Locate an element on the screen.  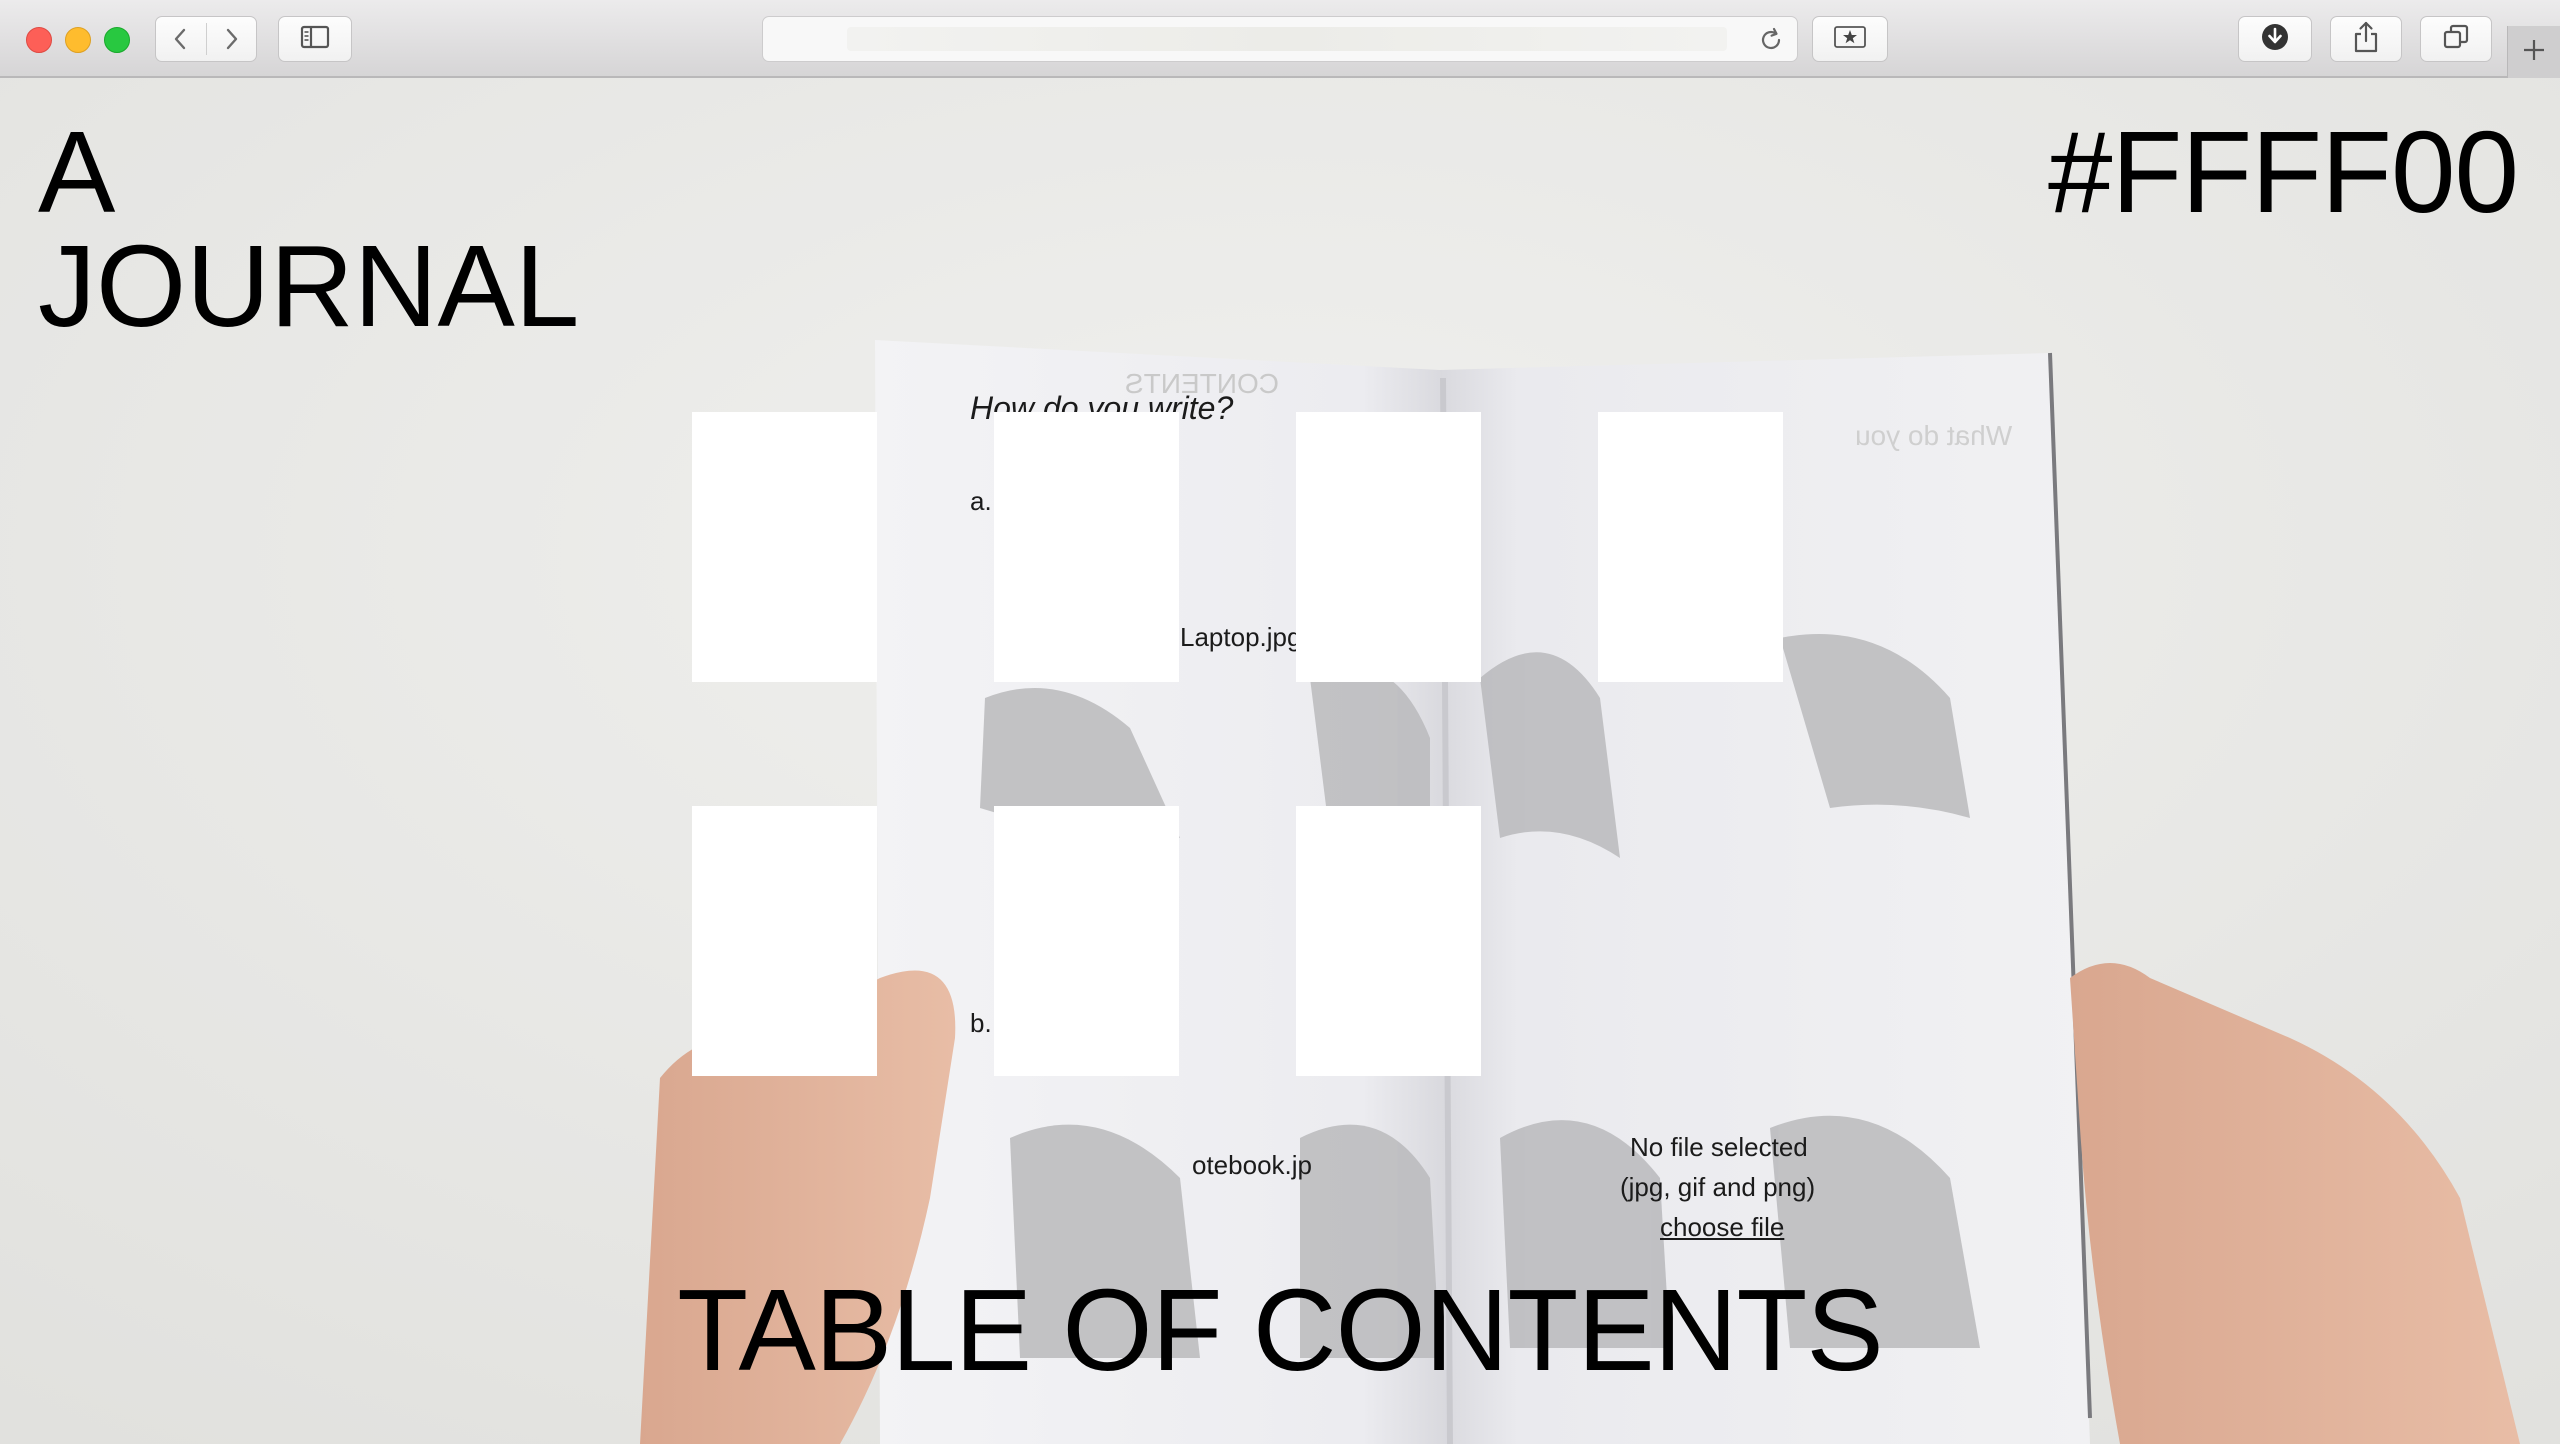
plus-icon is located at coordinates (2534, 52).